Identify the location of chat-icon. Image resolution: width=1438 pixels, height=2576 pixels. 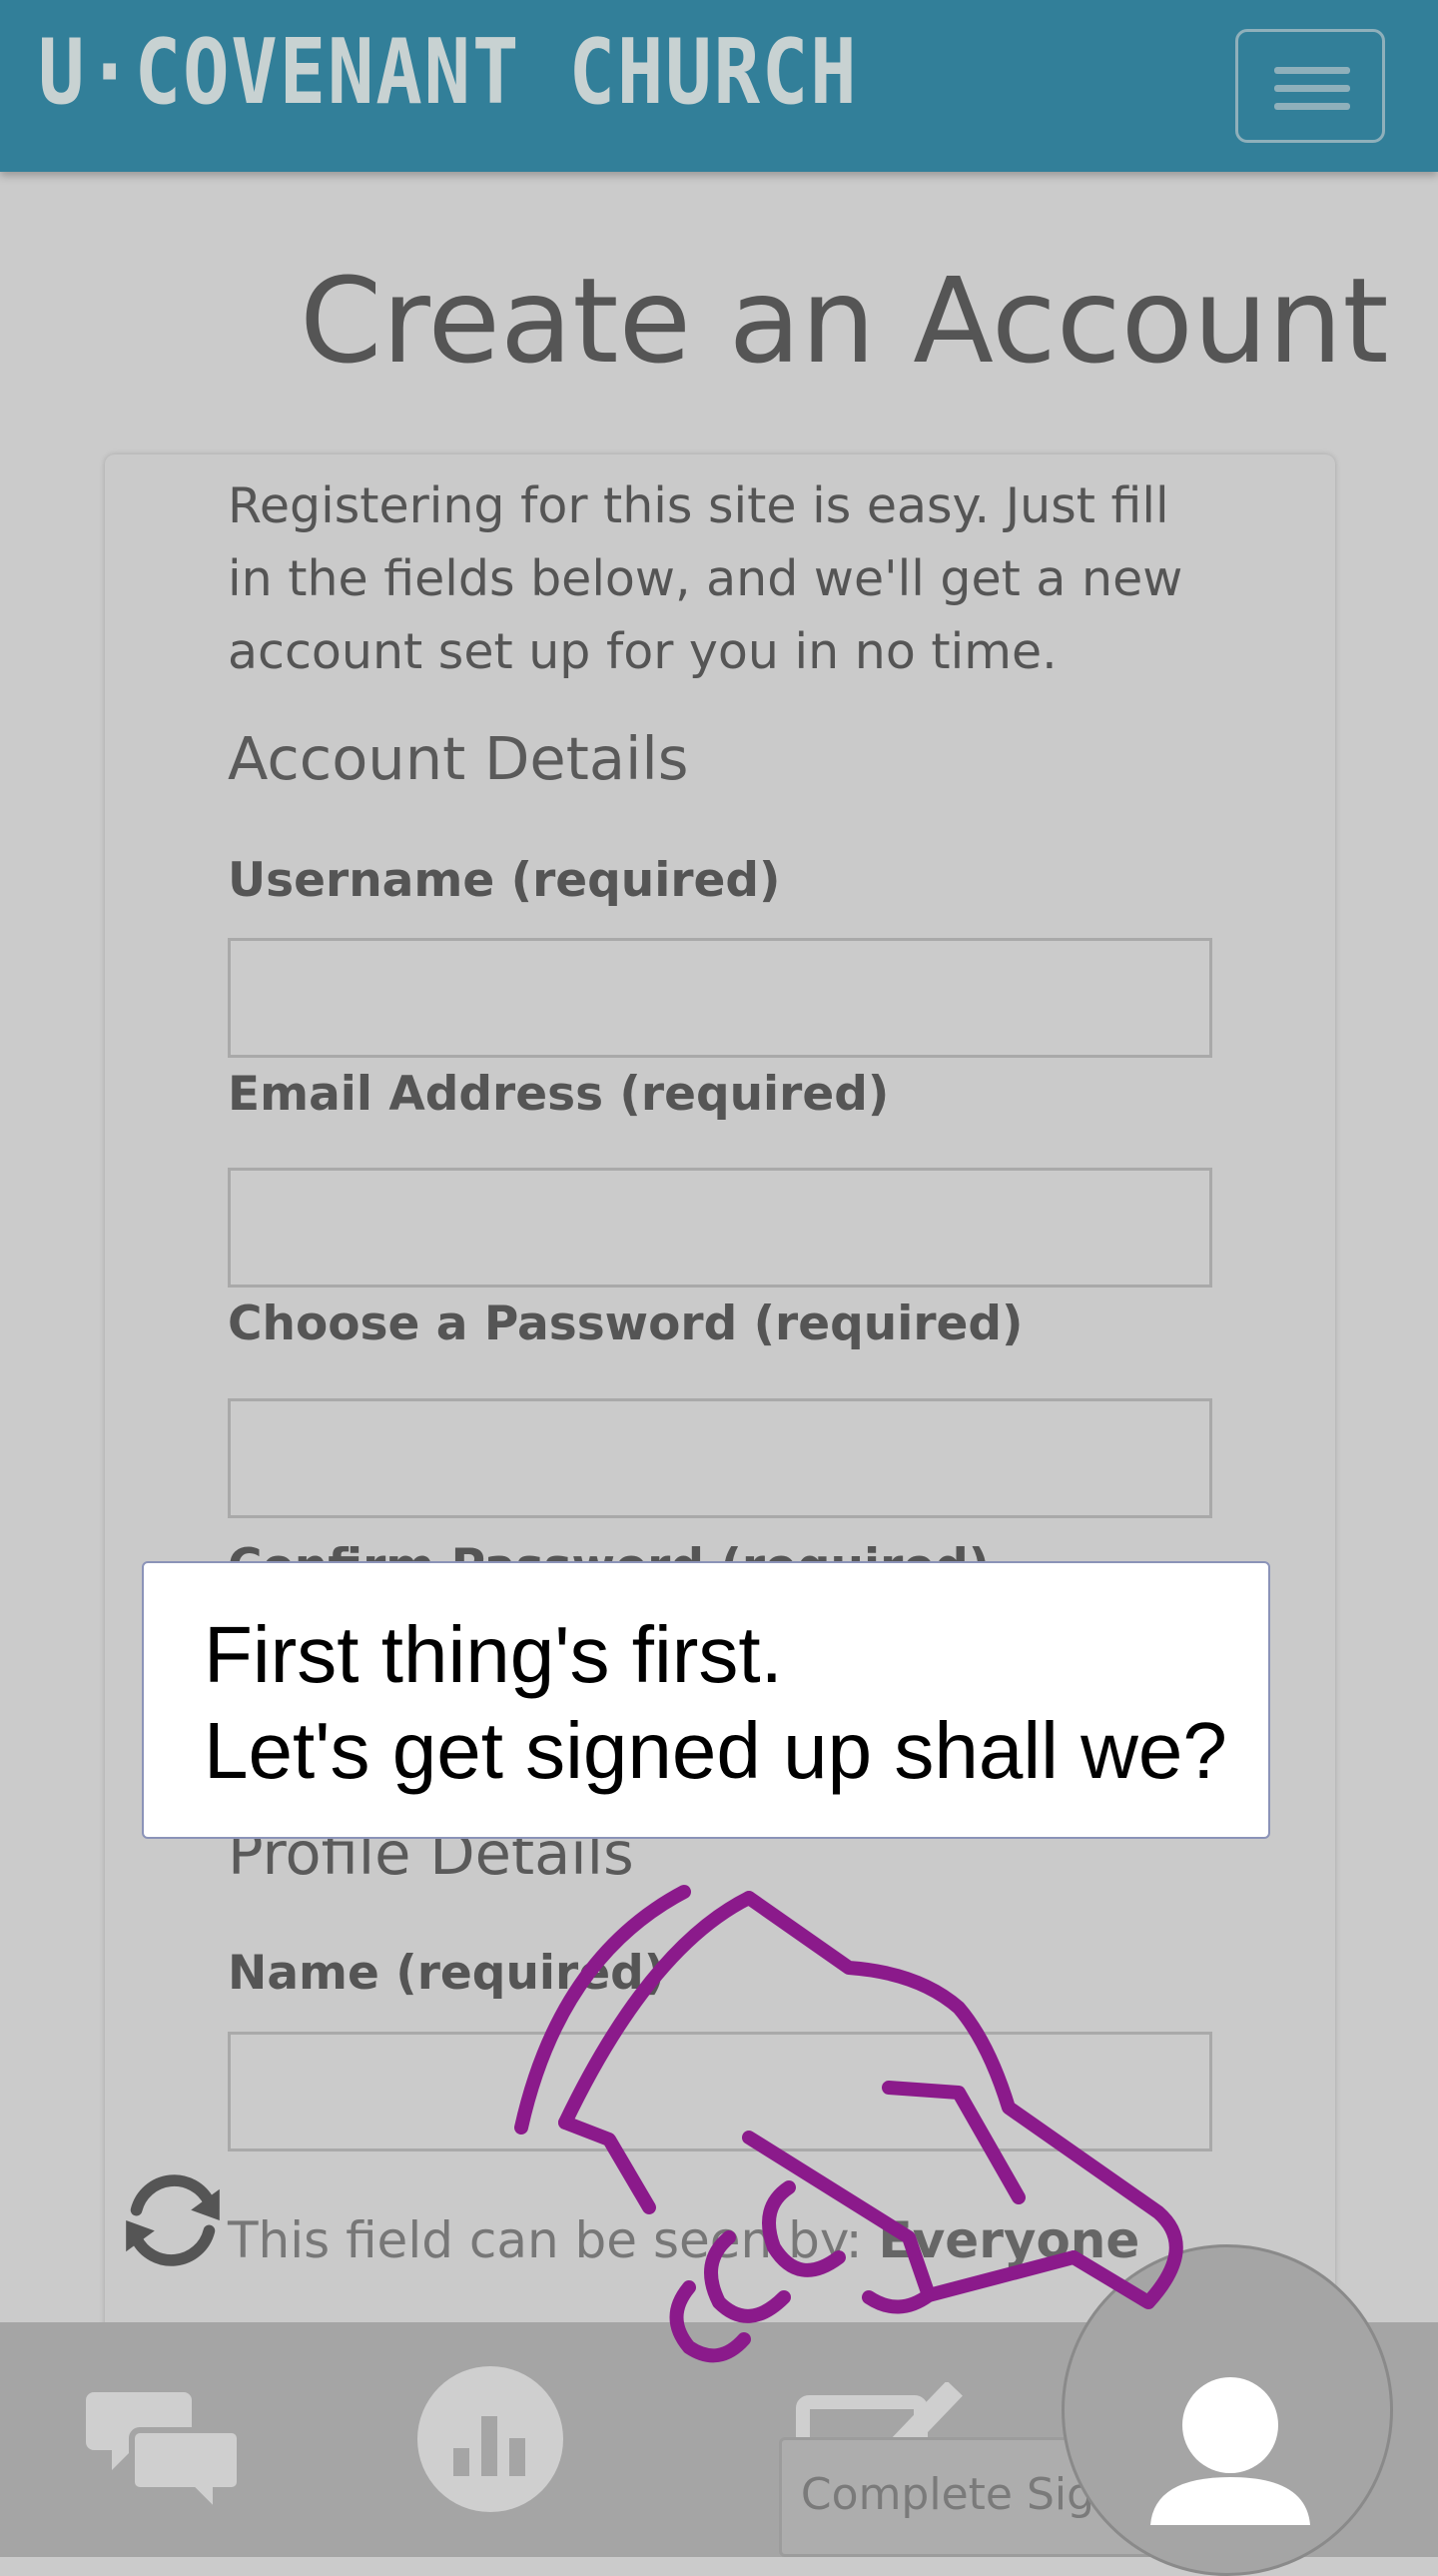
(166, 2450).